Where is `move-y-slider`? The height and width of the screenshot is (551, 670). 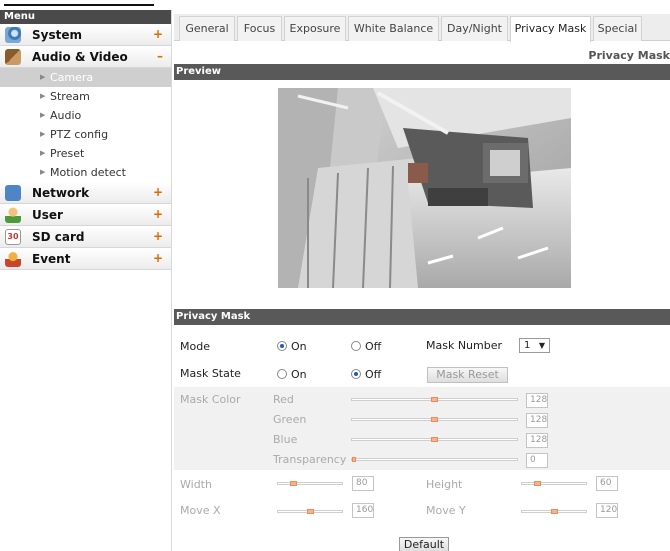 move-y-slider is located at coordinates (554, 511).